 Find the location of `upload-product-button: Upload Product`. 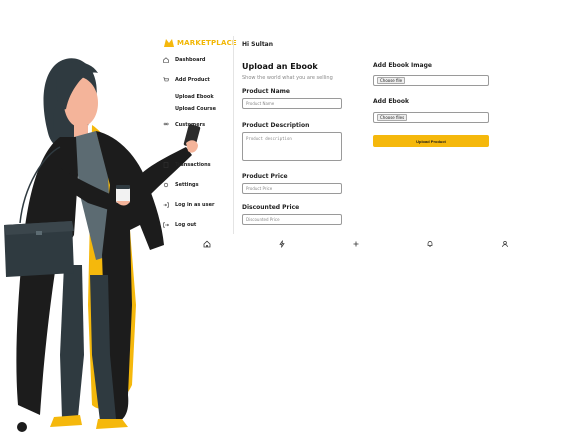

upload-product-button: Upload Product is located at coordinates (431, 141).